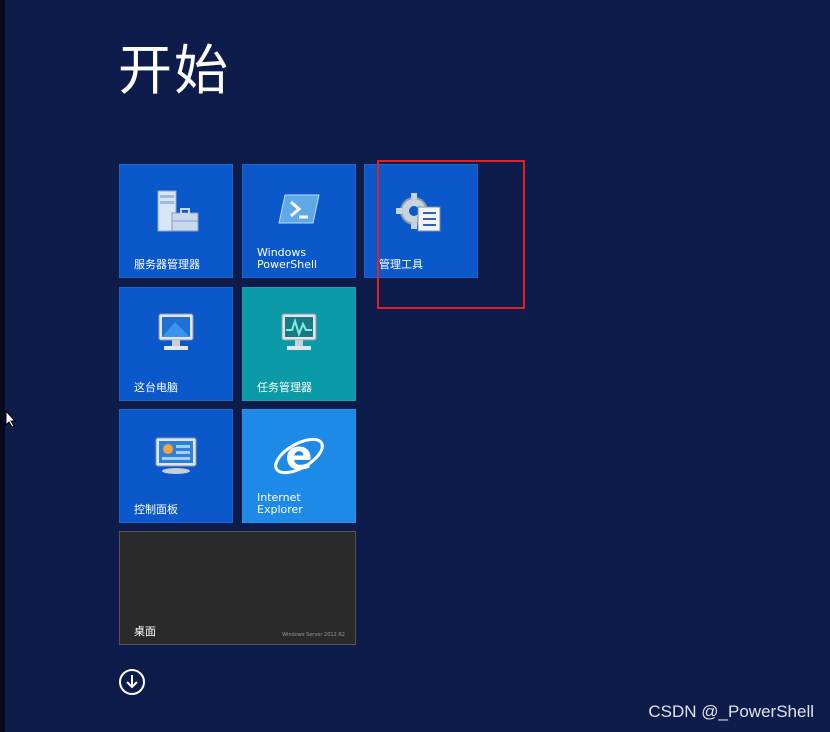 Image resolution: width=830 pixels, height=732 pixels. I want to click on powershell-icon, so click(299, 209).